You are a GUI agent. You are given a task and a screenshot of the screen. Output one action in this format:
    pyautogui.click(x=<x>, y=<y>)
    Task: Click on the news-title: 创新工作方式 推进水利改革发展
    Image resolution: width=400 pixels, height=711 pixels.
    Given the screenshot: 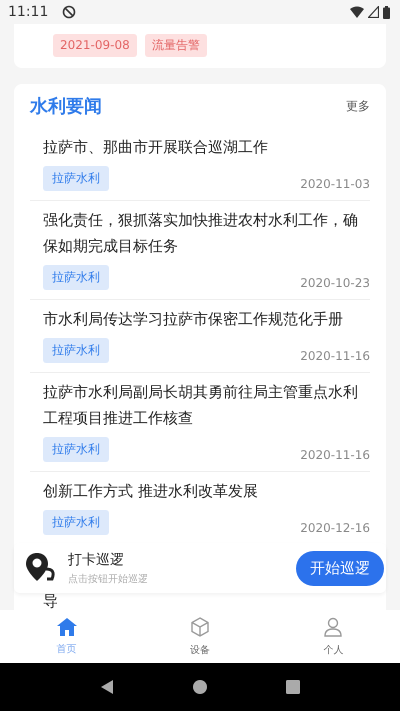 What is the action you would take?
    pyautogui.click(x=206, y=491)
    